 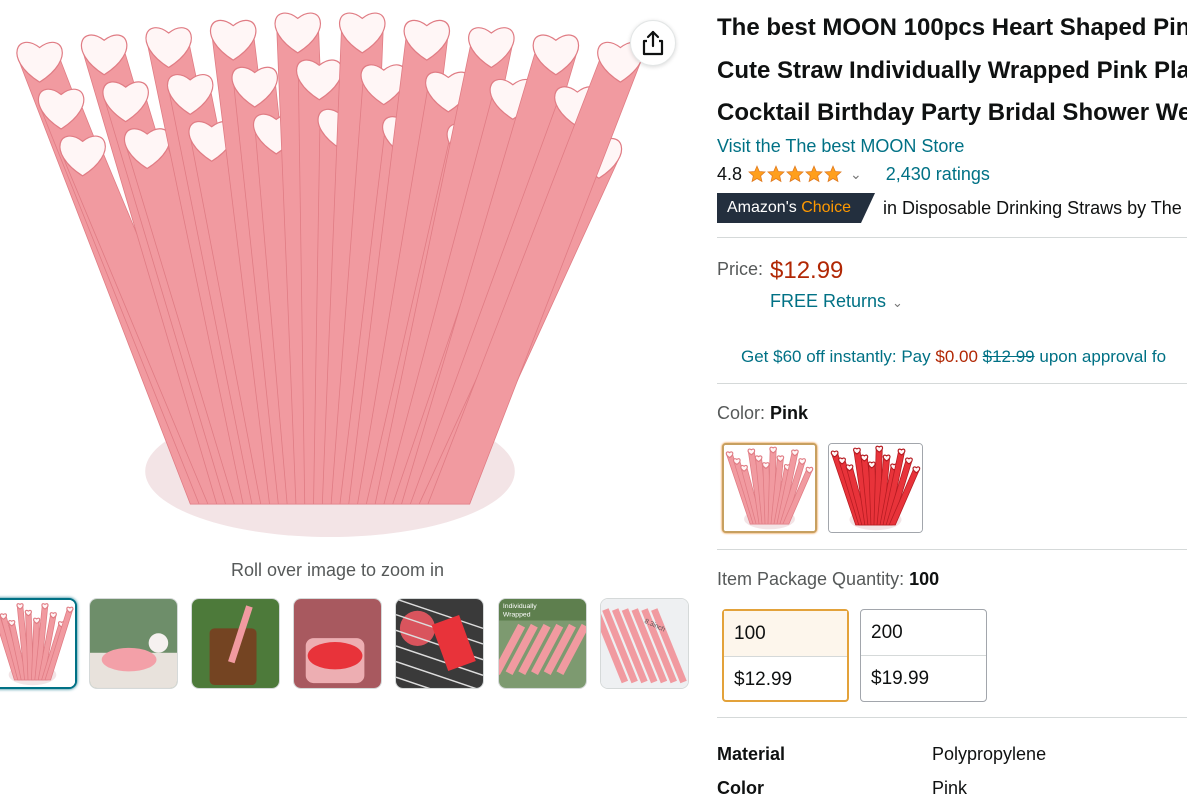 What do you see at coordinates (952, 27) in the screenshot?
I see `product-title-line-1: The best MOON 100pcs Heart Shaped Pink` at bounding box center [952, 27].